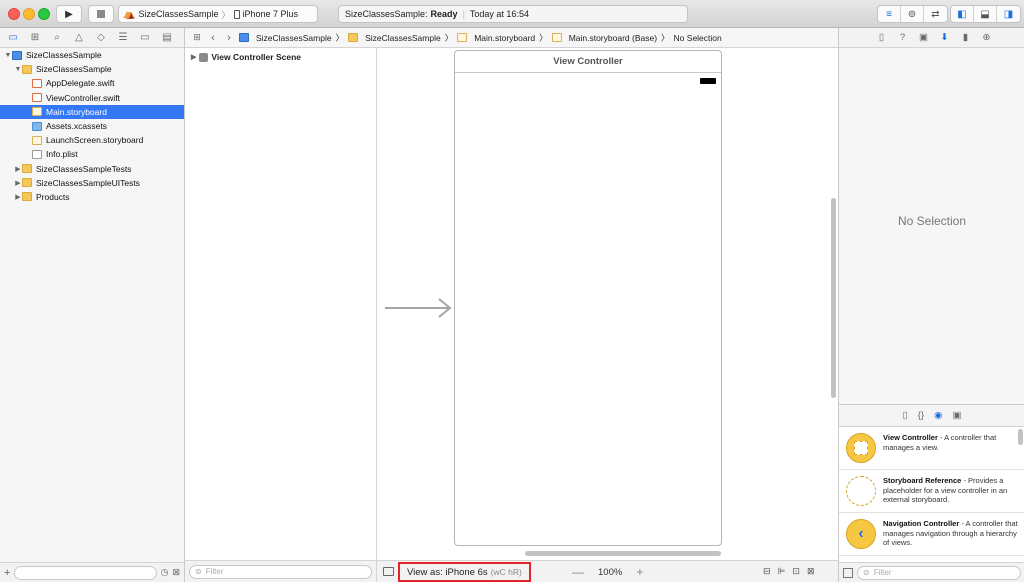 The image size is (1024, 582). I want to click on file-inspector-icon: ▯, so click(881, 37).